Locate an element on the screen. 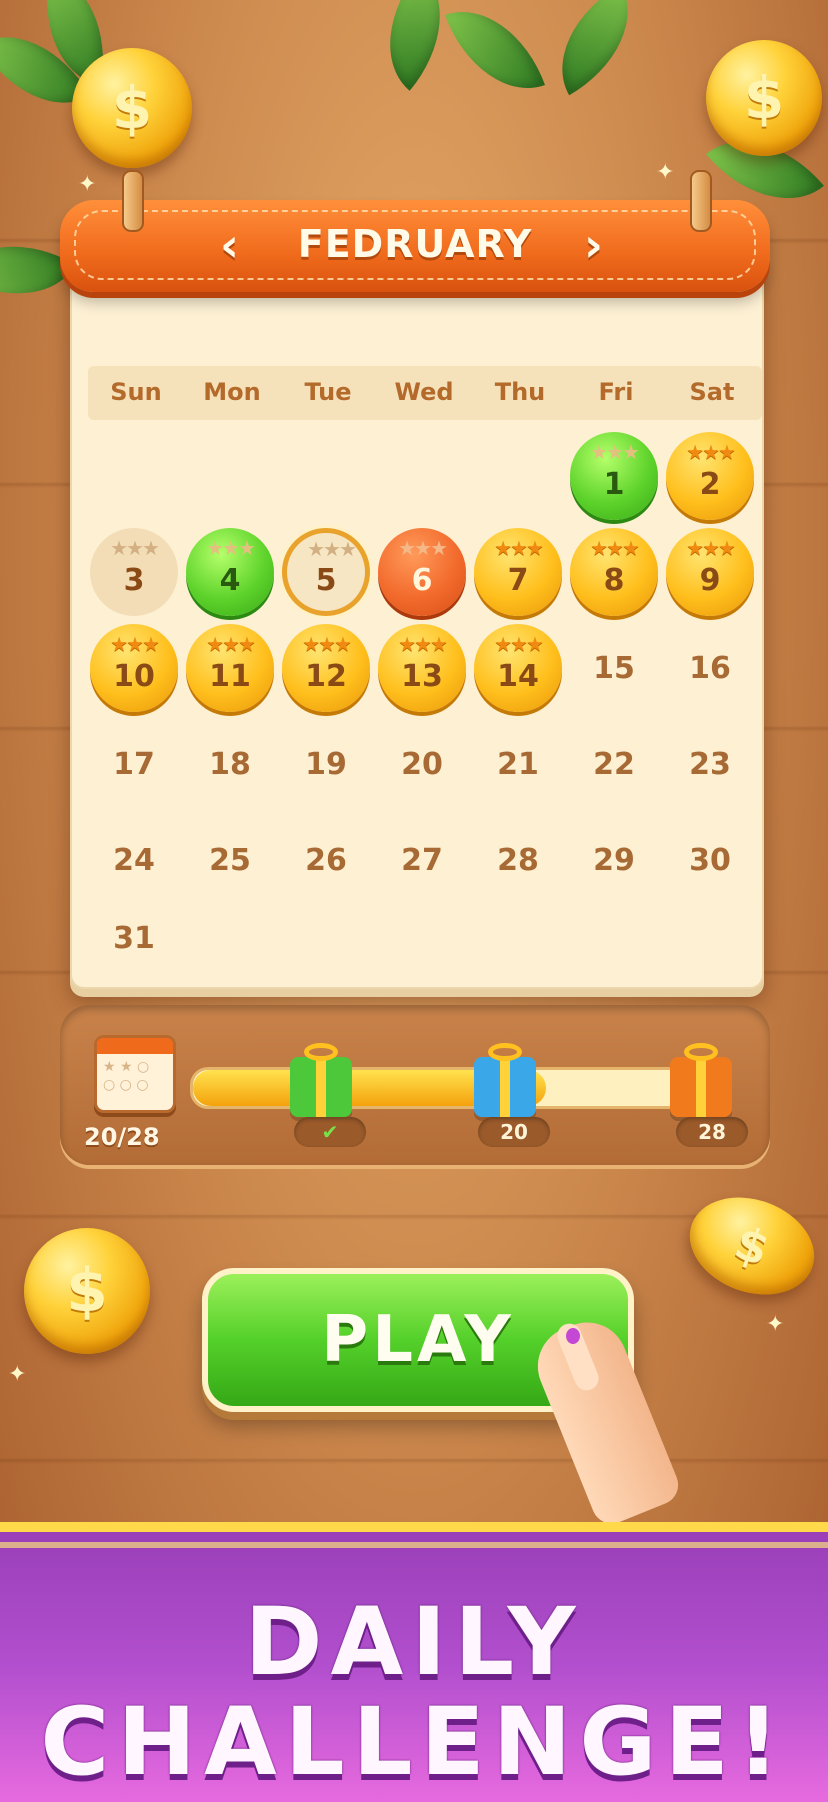  day-29: 29 is located at coordinates (614, 860).